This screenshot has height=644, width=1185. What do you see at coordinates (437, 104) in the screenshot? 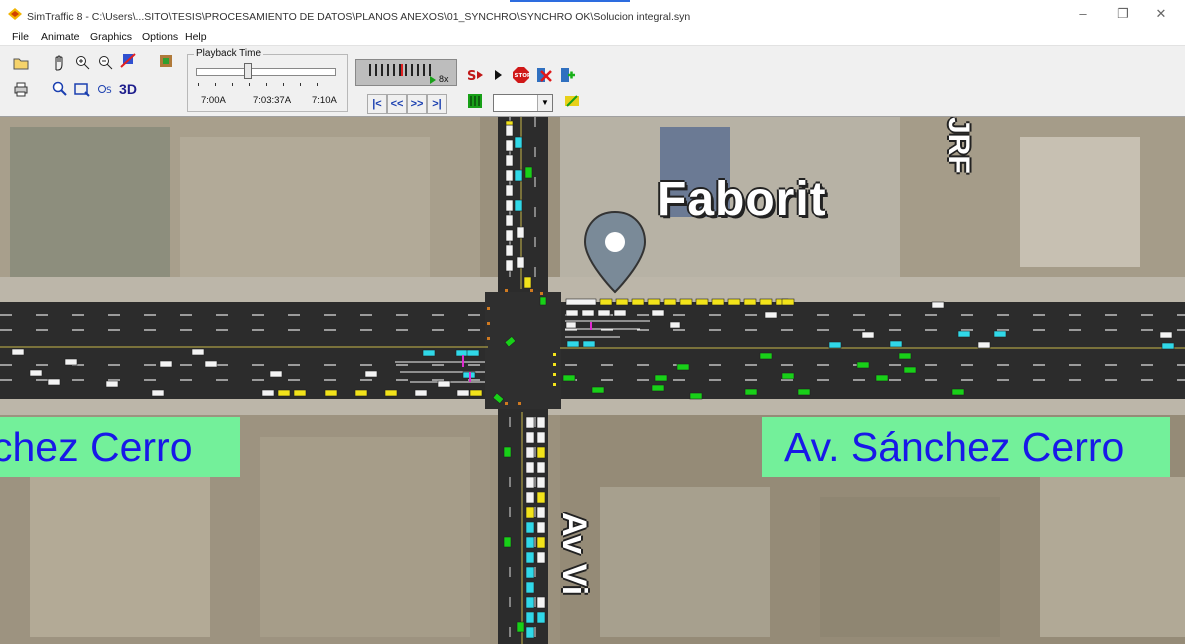
I see `go-to-end-button: >|` at bounding box center [437, 104].